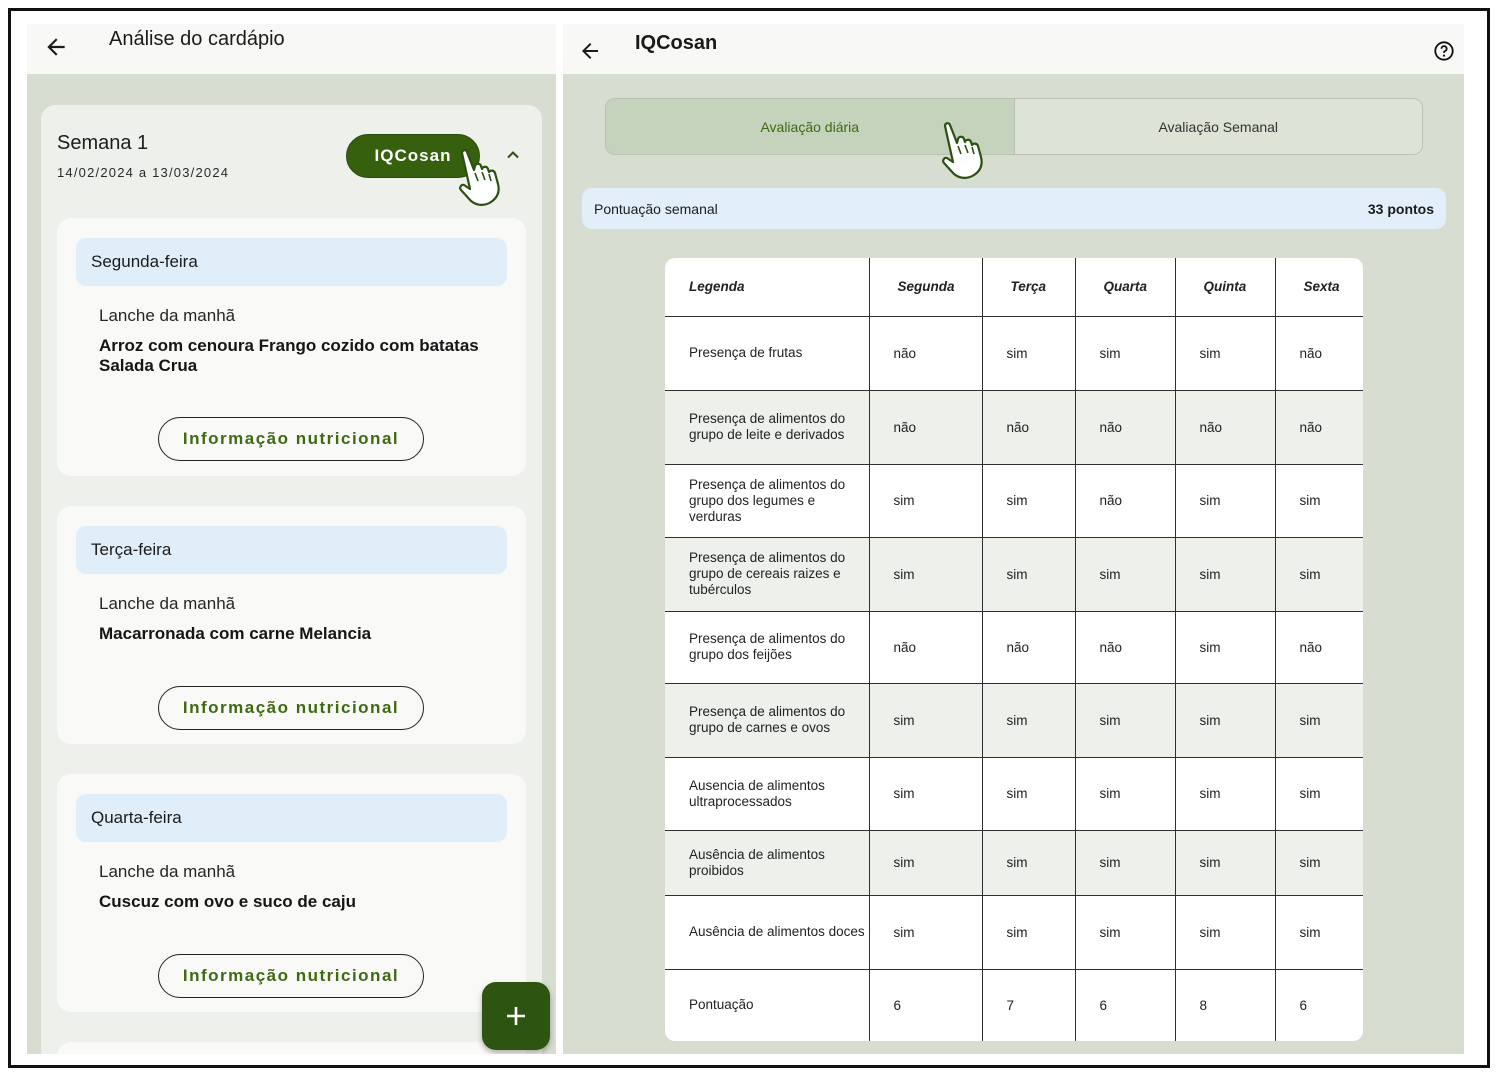 This screenshot has height=1078, width=1500. Describe the element at coordinates (1318, 287) in the screenshot. I see `column-header: Sexta` at that location.